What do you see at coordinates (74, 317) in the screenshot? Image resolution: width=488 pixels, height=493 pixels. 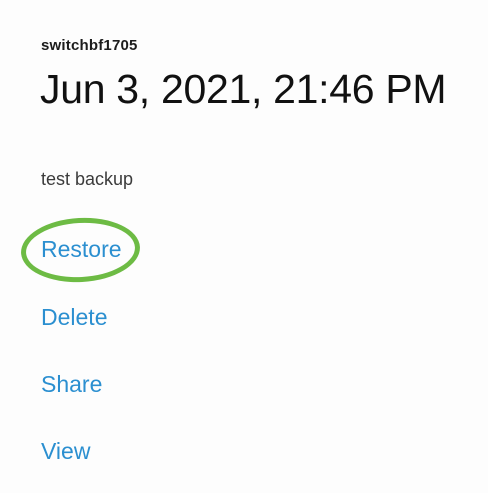 I see `delete-button: Delete` at bounding box center [74, 317].